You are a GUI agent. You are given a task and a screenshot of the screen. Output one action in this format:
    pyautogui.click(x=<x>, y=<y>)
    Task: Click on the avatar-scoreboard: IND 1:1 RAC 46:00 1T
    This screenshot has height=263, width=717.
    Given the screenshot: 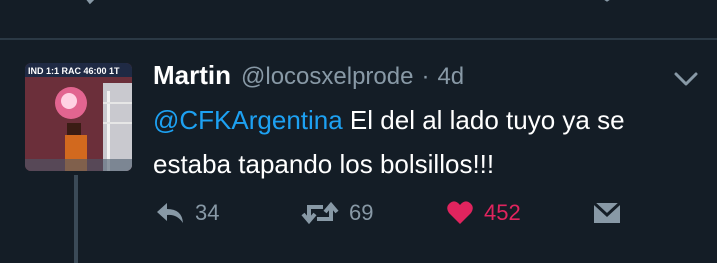 What is the action you would take?
    pyautogui.click(x=74, y=71)
    